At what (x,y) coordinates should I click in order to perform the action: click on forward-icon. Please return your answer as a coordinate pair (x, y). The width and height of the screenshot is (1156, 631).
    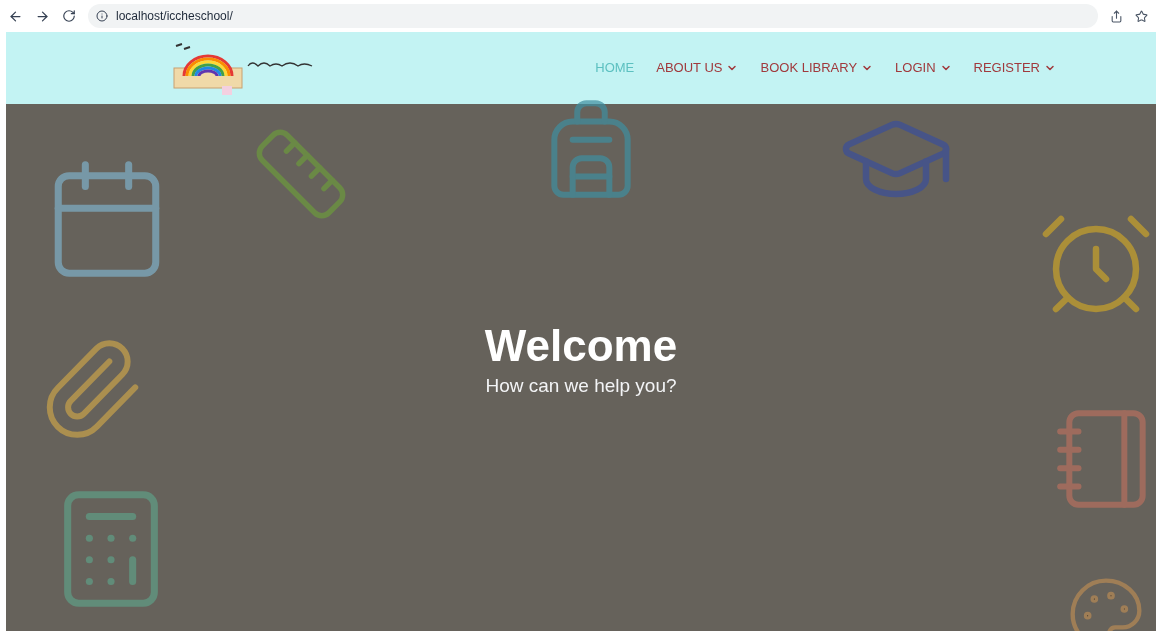
    Looking at the image, I should click on (42, 16).